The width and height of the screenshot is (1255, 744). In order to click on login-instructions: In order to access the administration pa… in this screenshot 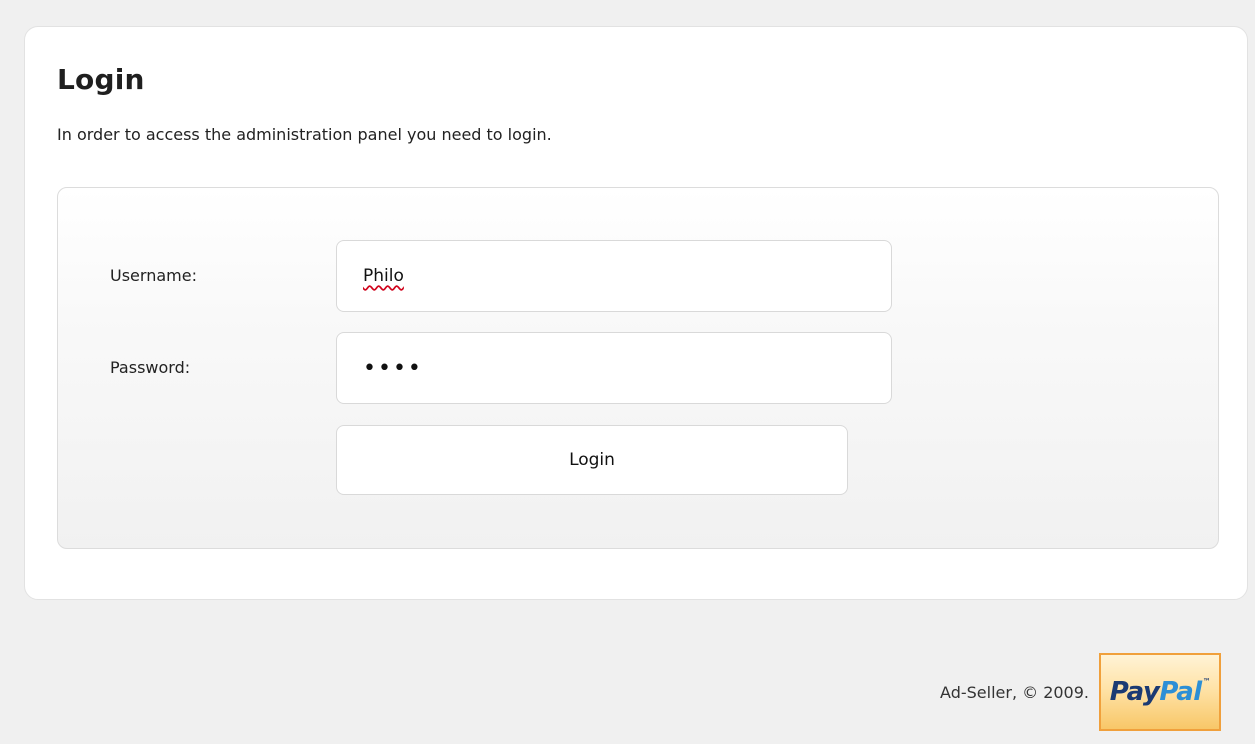, I will do `click(304, 134)`.